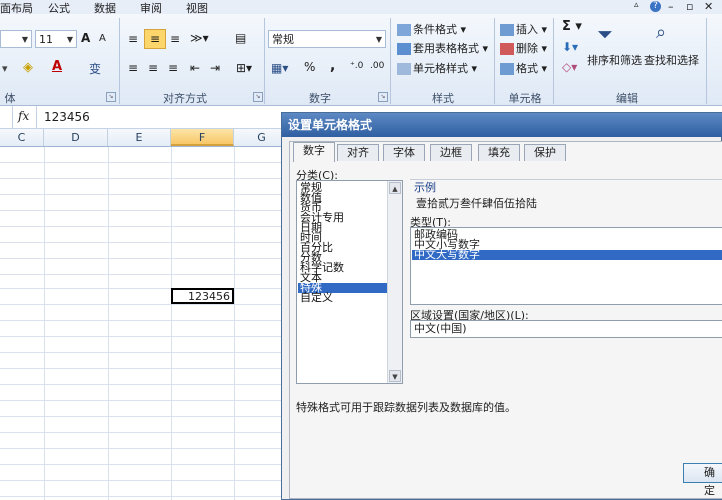  I want to click on selected-cell: 123456, so click(202, 296).